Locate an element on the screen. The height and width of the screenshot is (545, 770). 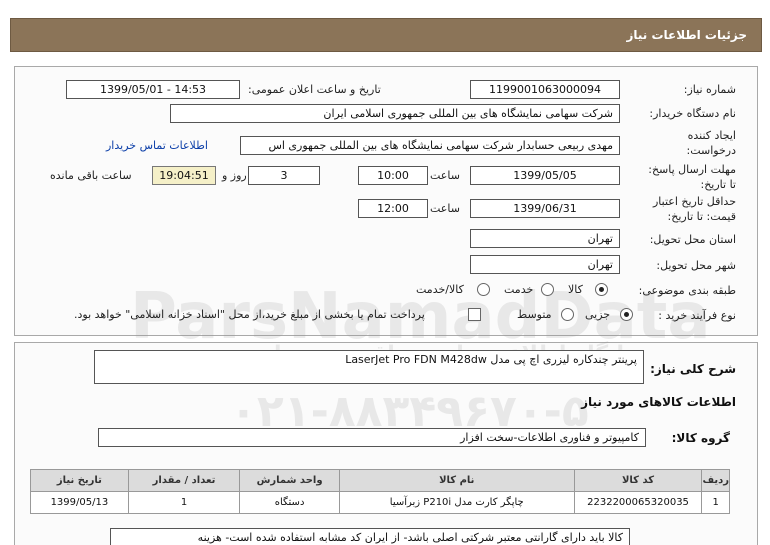
cell-code: 2232200065320035 is located at coordinates (638, 502).